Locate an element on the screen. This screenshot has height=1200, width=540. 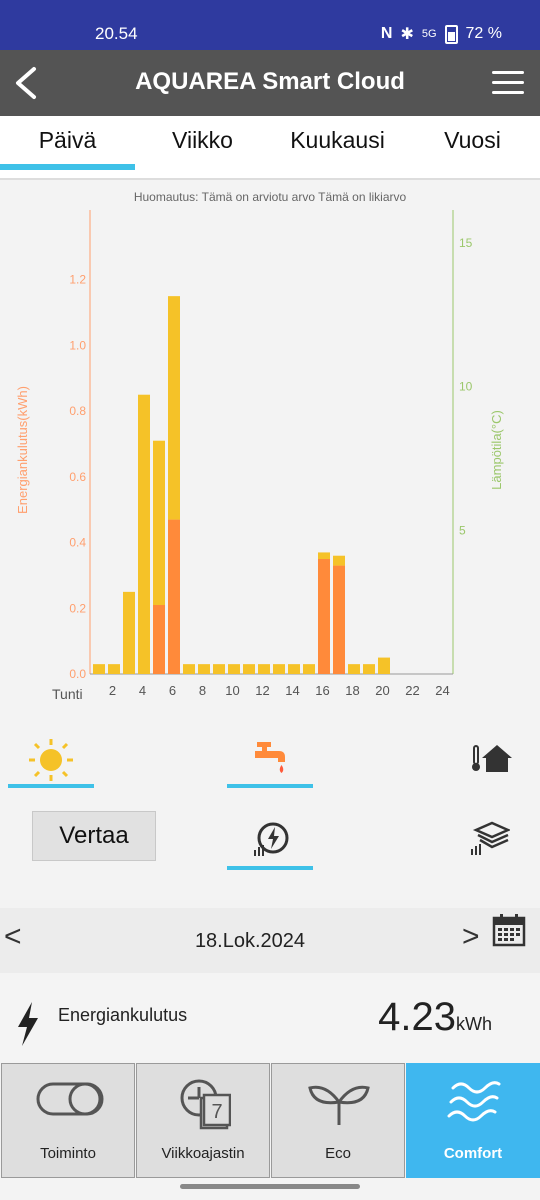
y2-axis-label: Lämpötila(°C) is located at coordinates (496, 450).